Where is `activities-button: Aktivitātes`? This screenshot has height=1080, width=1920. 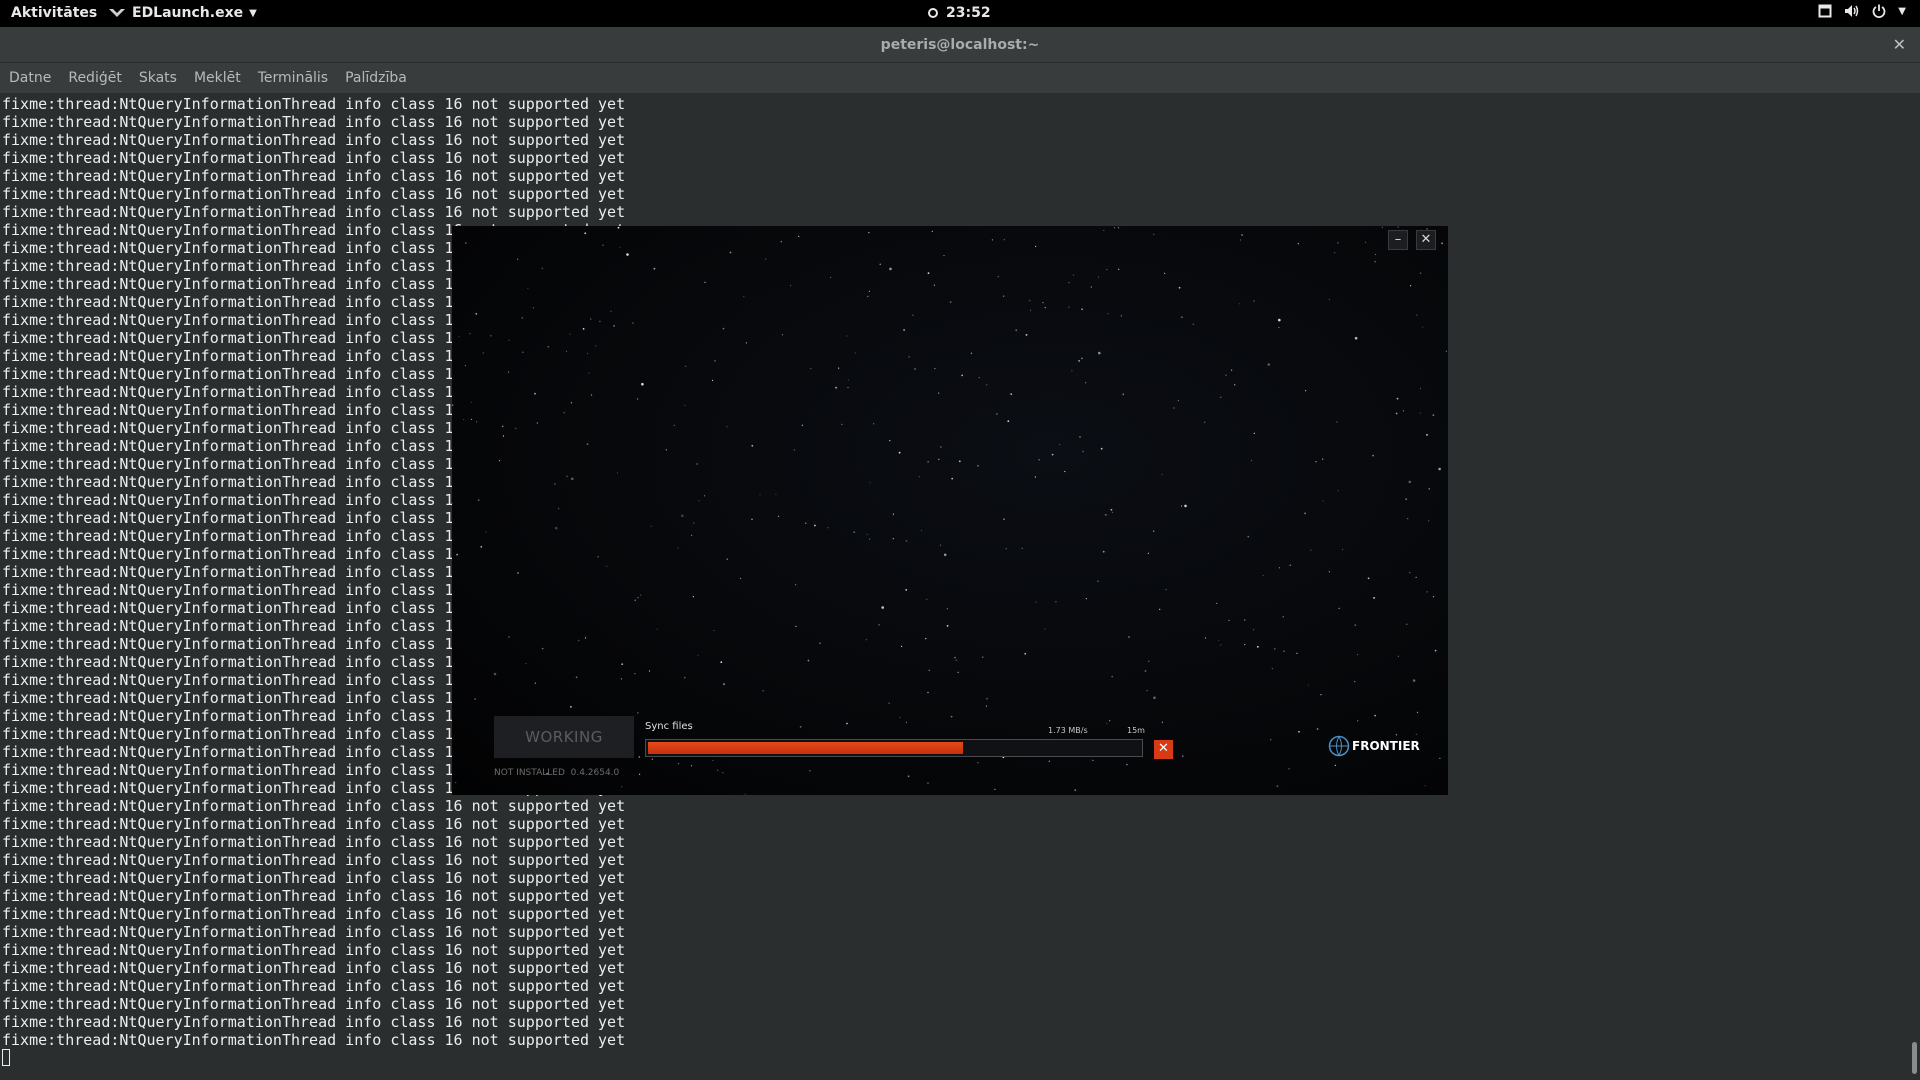 activities-button: Aktivitātes is located at coordinates (54, 13).